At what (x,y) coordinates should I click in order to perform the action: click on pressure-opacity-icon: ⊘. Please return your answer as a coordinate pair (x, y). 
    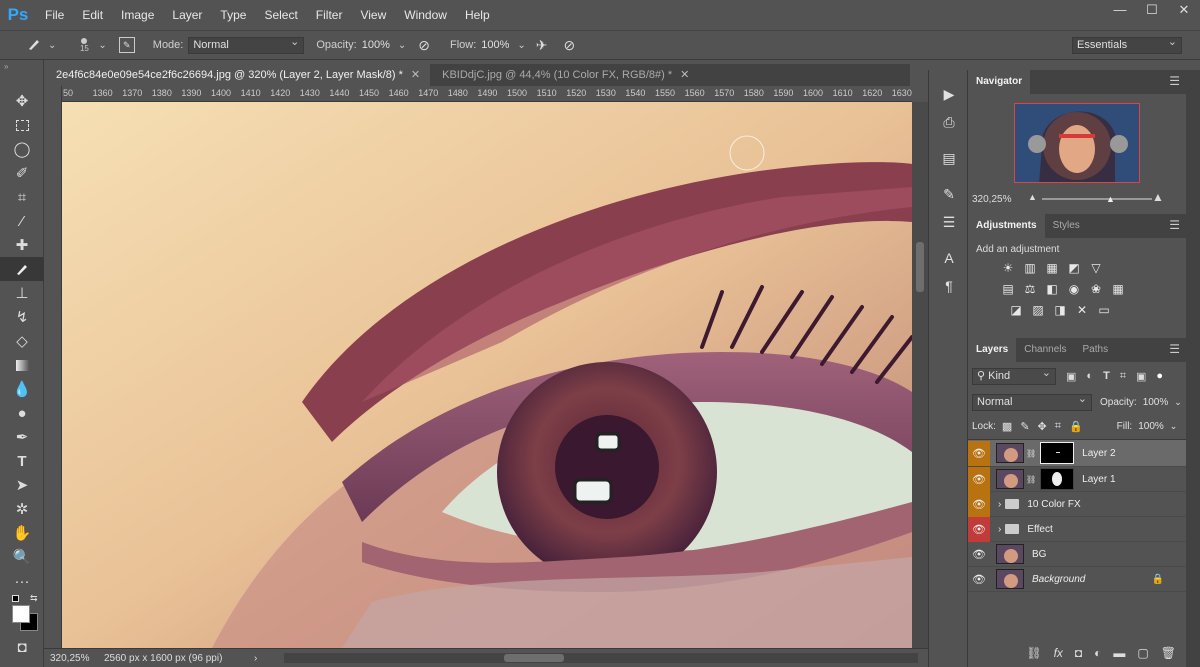
    Looking at the image, I should click on (424, 45).